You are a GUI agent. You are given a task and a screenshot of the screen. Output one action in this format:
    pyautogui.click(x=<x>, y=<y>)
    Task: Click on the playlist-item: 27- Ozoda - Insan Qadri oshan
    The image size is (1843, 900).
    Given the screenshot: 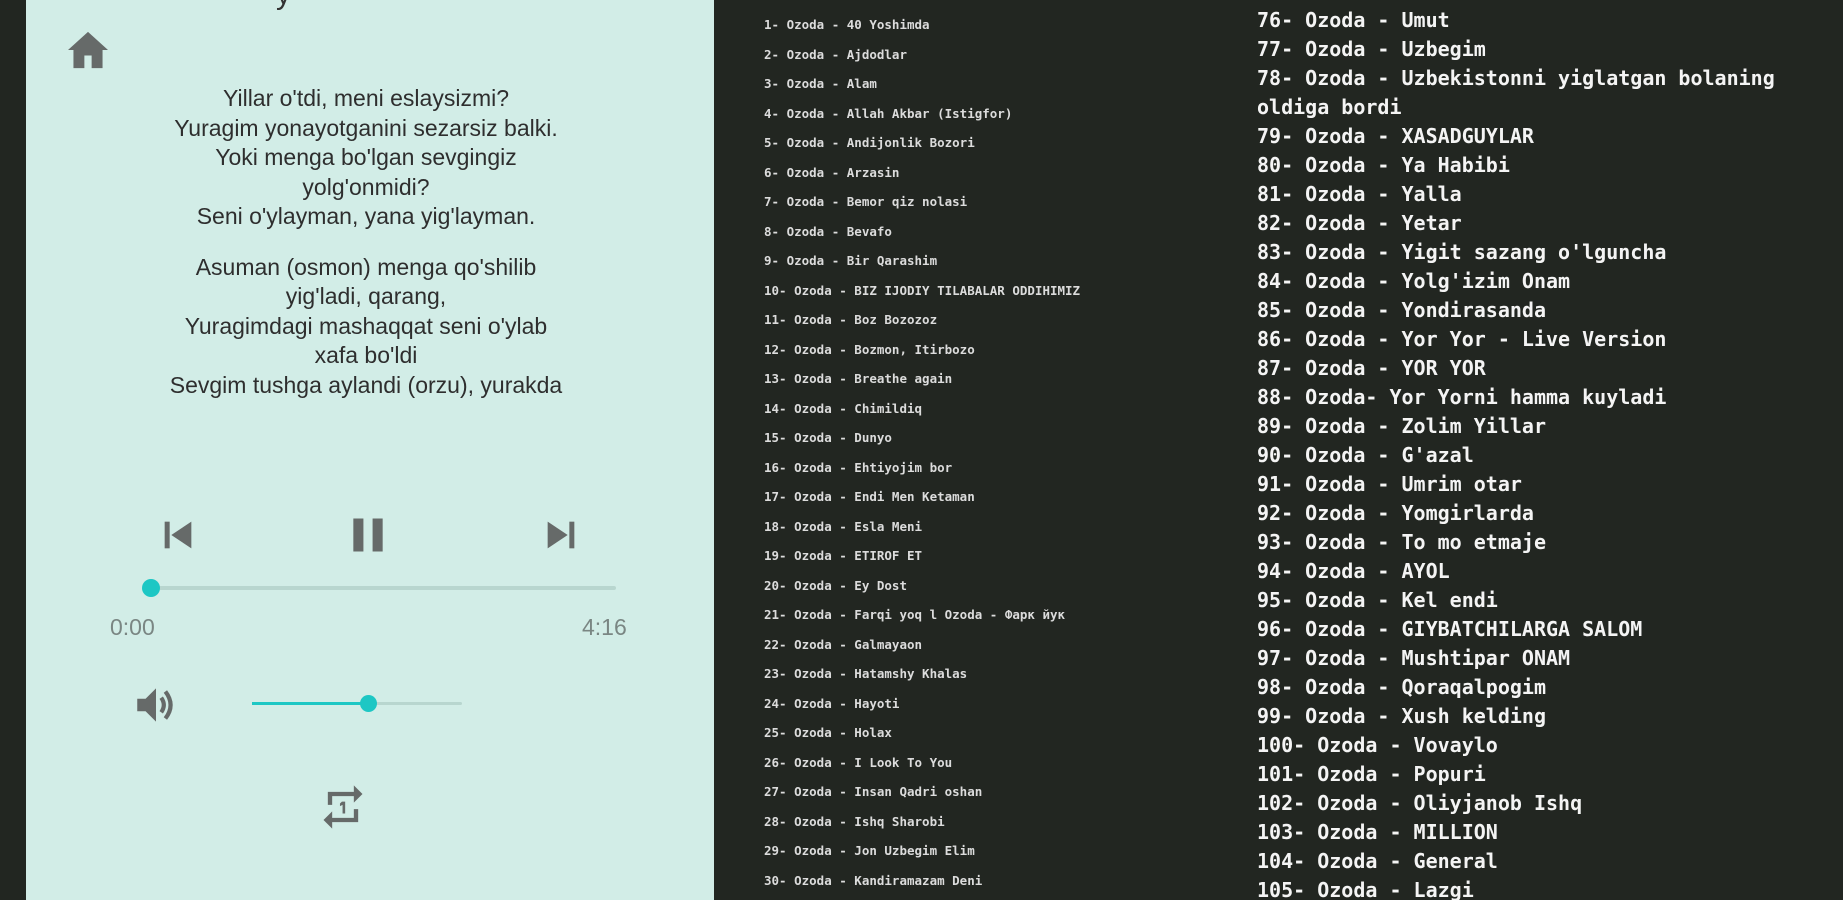 What is the action you would take?
    pyautogui.click(x=999, y=792)
    